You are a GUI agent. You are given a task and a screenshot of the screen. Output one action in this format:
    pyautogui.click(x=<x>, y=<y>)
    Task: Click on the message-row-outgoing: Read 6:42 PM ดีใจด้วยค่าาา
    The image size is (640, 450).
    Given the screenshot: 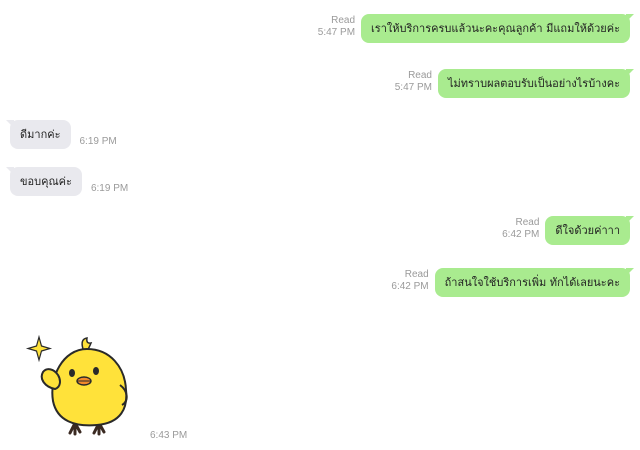 What is the action you would take?
    pyautogui.click(x=568, y=230)
    